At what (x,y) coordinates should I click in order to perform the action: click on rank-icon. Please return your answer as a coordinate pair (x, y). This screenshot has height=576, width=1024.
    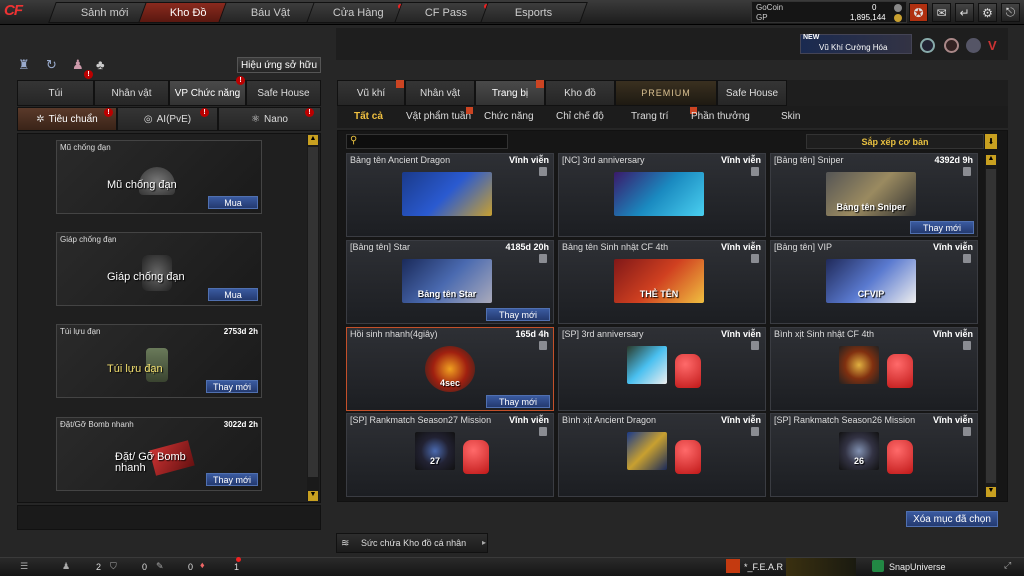
    Looking at the image, I should click on (927, 45).